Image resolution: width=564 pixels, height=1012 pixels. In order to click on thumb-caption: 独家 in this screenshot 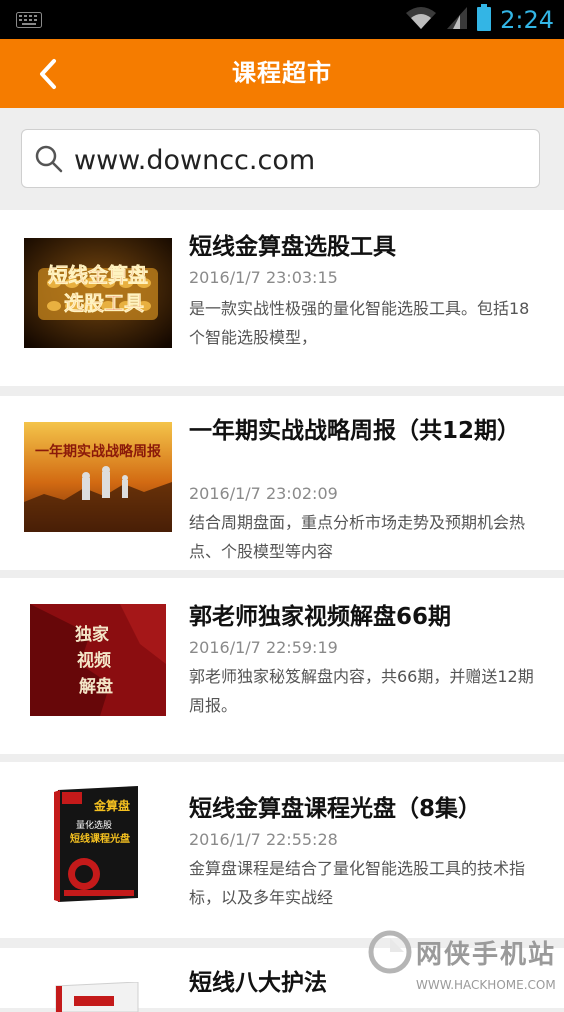, I will do `click(92, 634)`.